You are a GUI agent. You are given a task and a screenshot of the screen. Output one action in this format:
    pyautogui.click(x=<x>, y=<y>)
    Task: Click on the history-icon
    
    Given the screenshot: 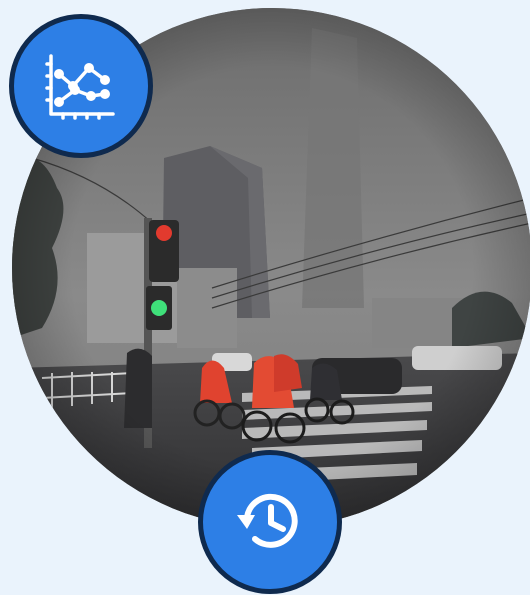 What is the action you would take?
    pyautogui.click(x=267, y=520)
    